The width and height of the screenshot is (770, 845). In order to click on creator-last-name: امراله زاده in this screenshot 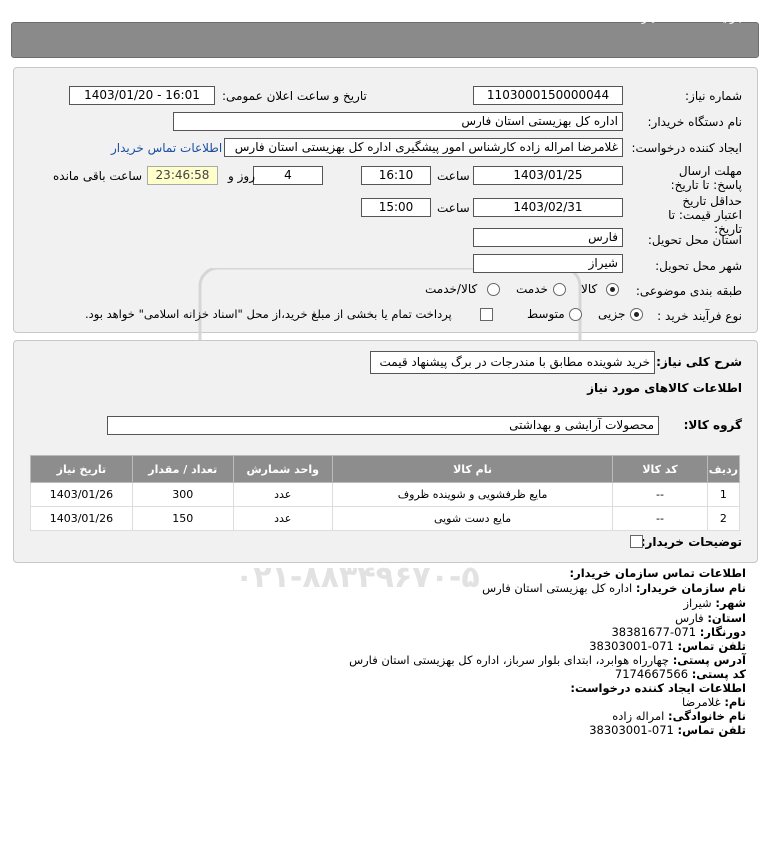, I will do `click(638, 716)`.